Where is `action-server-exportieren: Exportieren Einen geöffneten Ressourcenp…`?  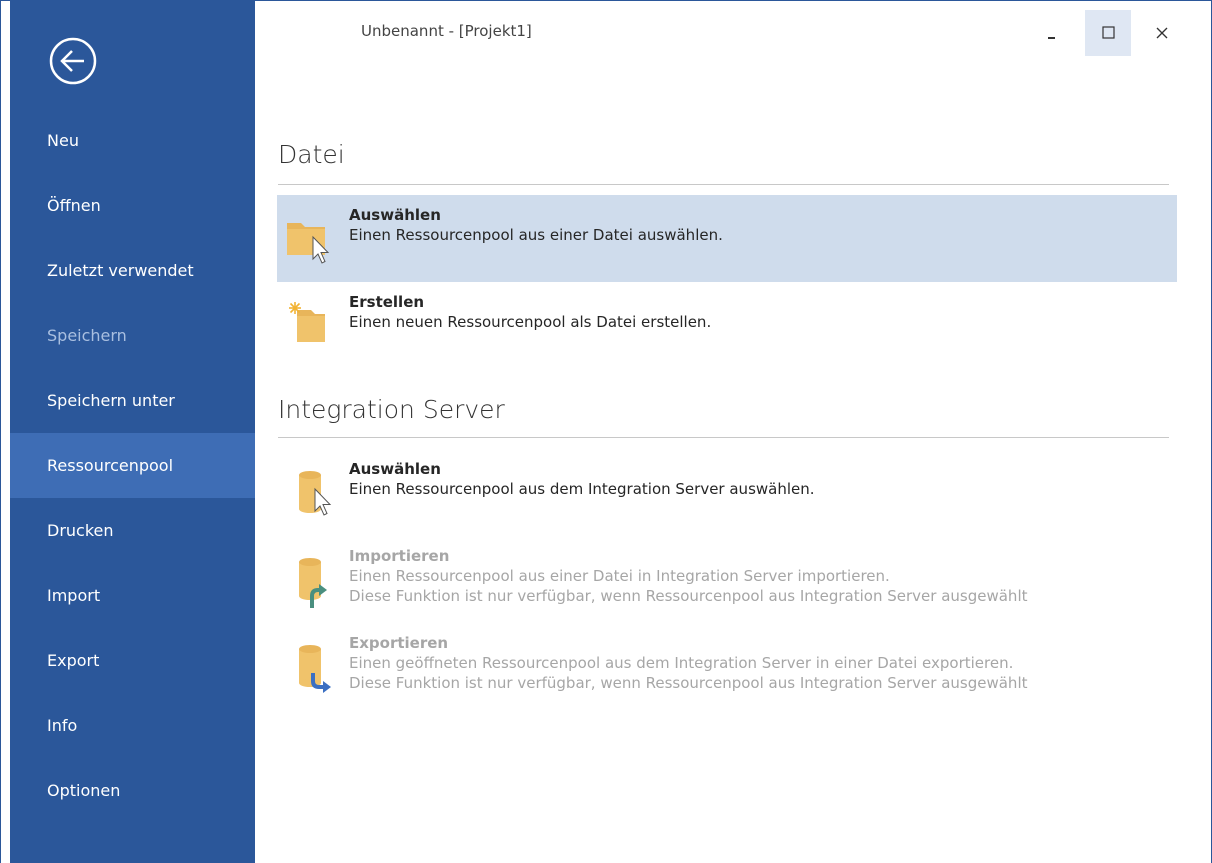
action-server-exportieren: Exportieren Einen geöffneten Ressourcenp… is located at coordinates (727, 666).